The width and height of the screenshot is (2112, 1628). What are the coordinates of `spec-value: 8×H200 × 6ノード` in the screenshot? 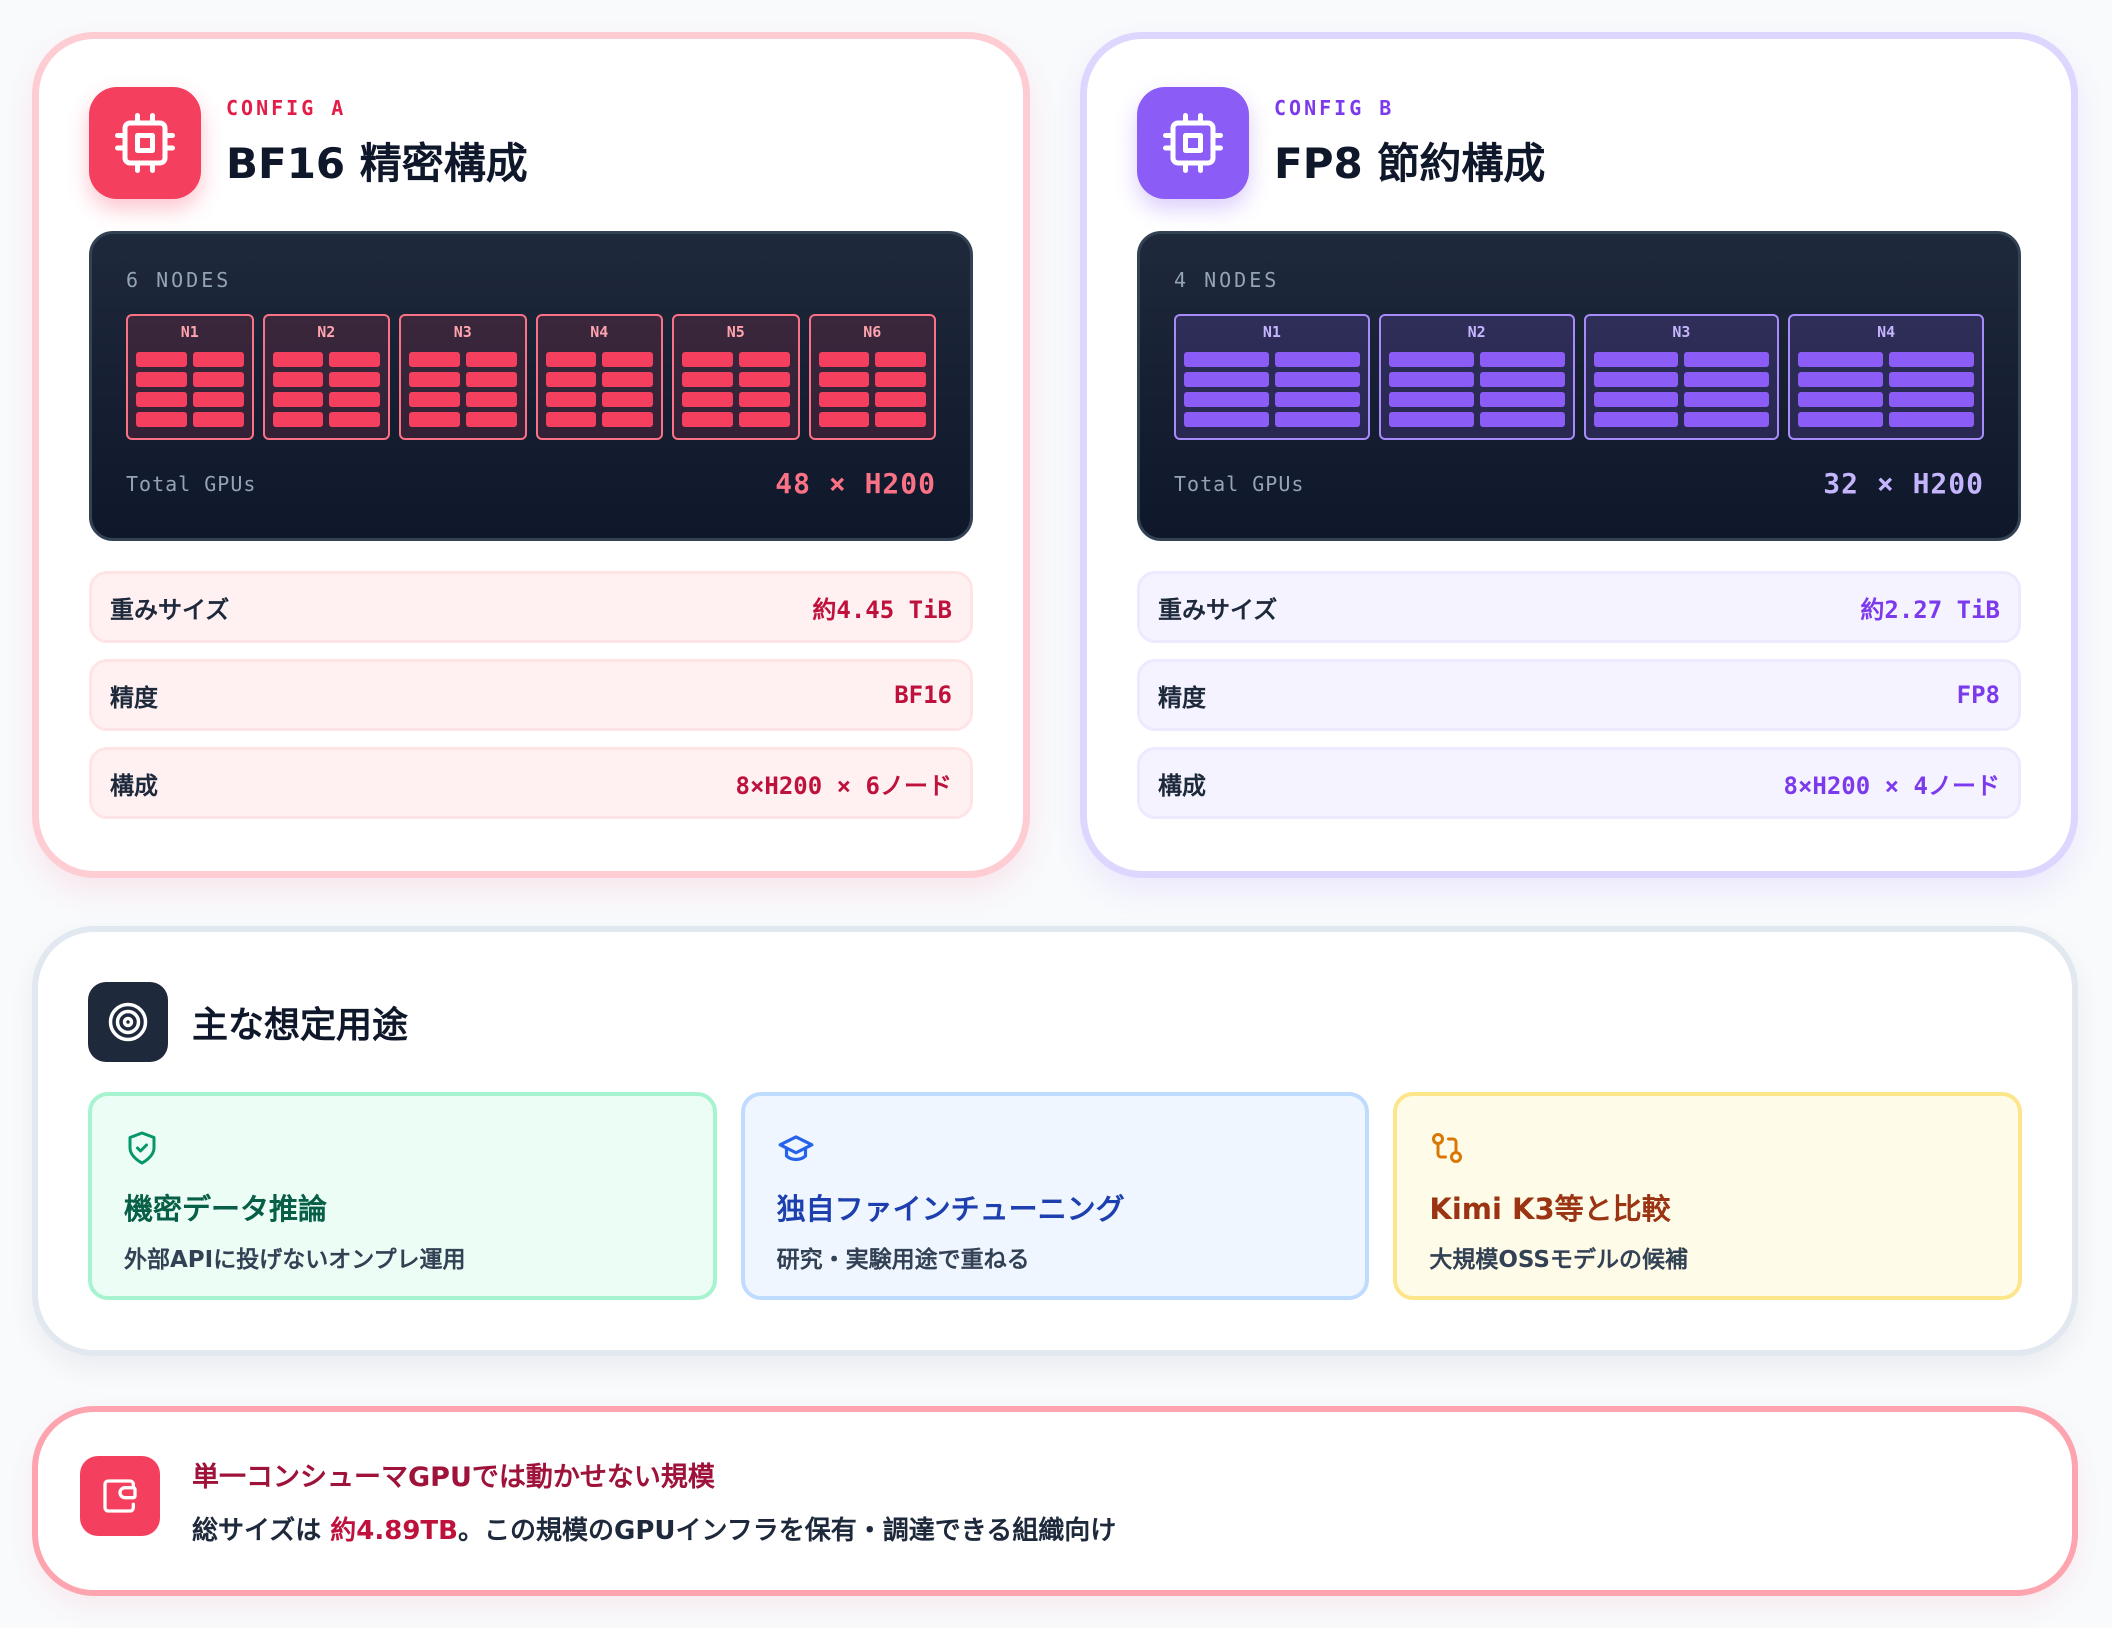 It's located at (844, 785).